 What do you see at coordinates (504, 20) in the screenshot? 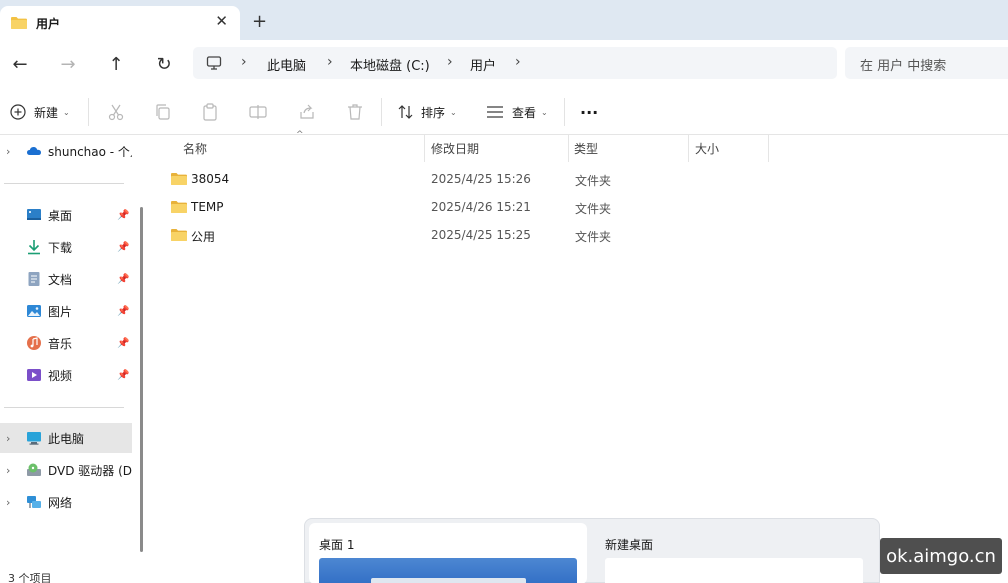
I see `tab-bar: 用户 ✕ +` at bounding box center [504, 20].